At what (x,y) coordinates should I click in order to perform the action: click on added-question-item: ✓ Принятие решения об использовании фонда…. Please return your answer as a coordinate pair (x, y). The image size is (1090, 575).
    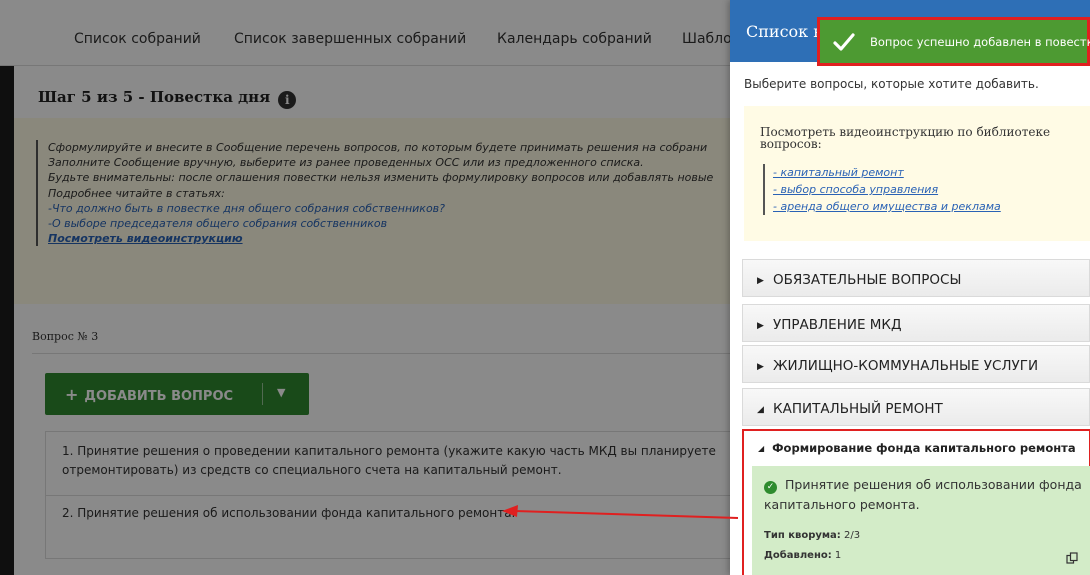
    Looking at the image, I should click on (921, 520).